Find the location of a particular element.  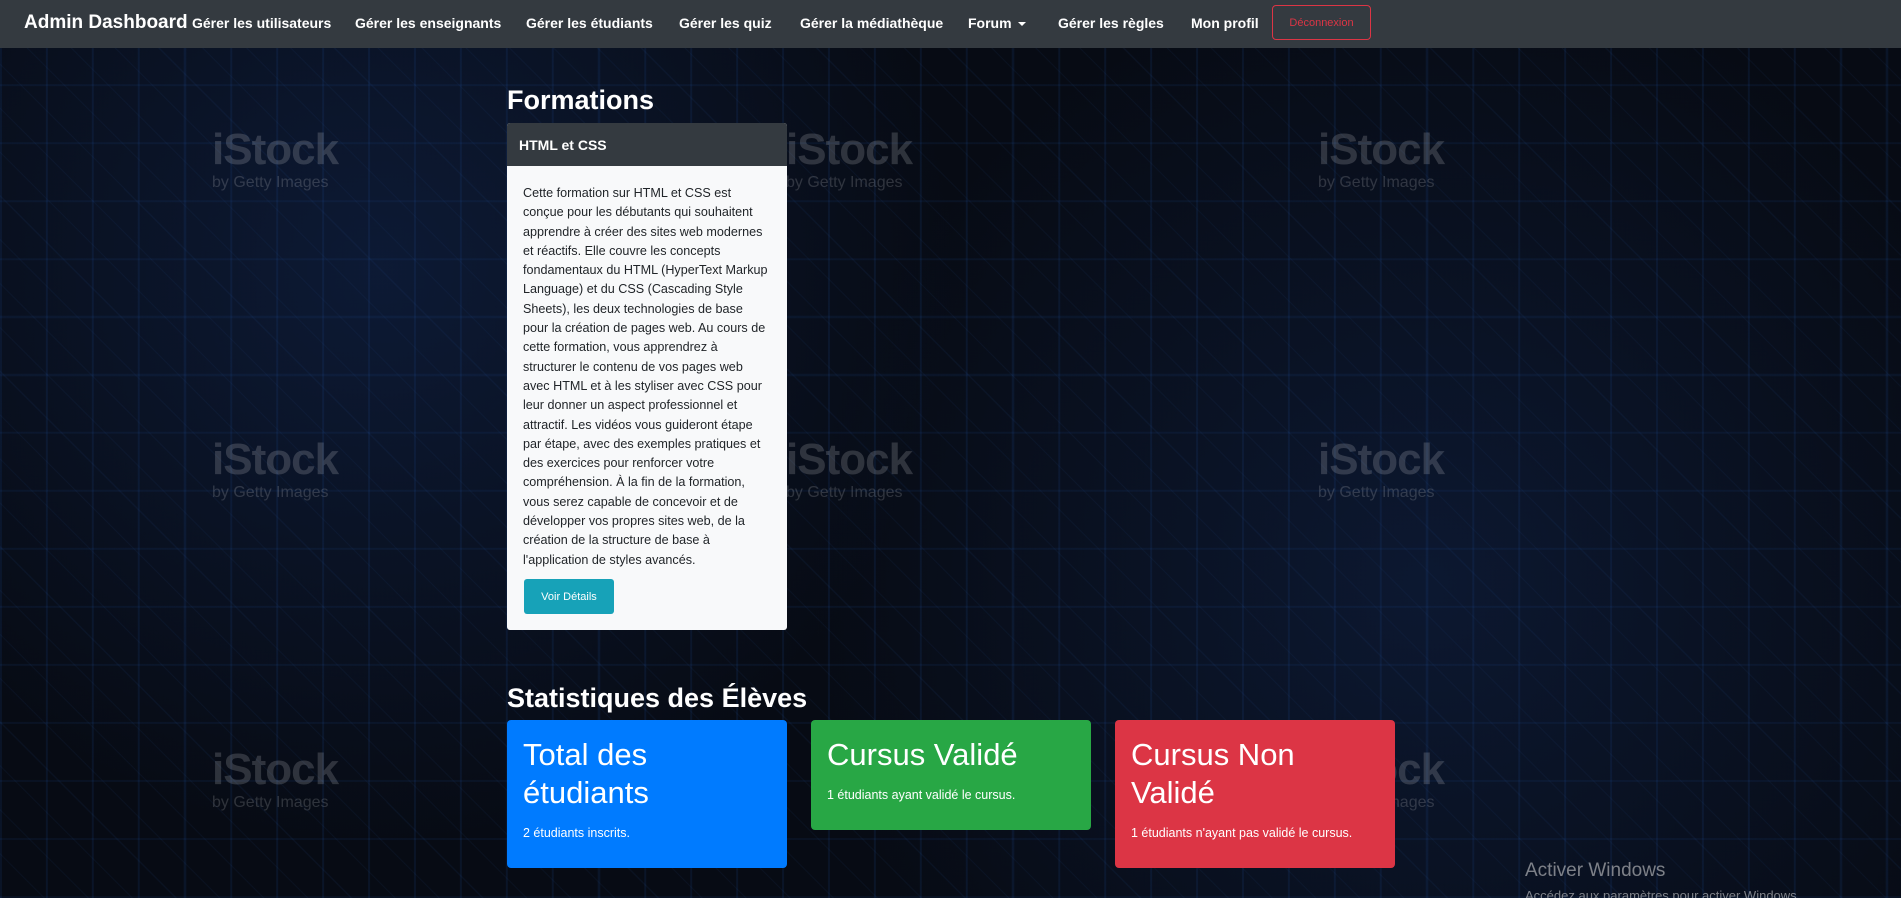

nav-item-forum: Forum is located at coordinates (997, 23).